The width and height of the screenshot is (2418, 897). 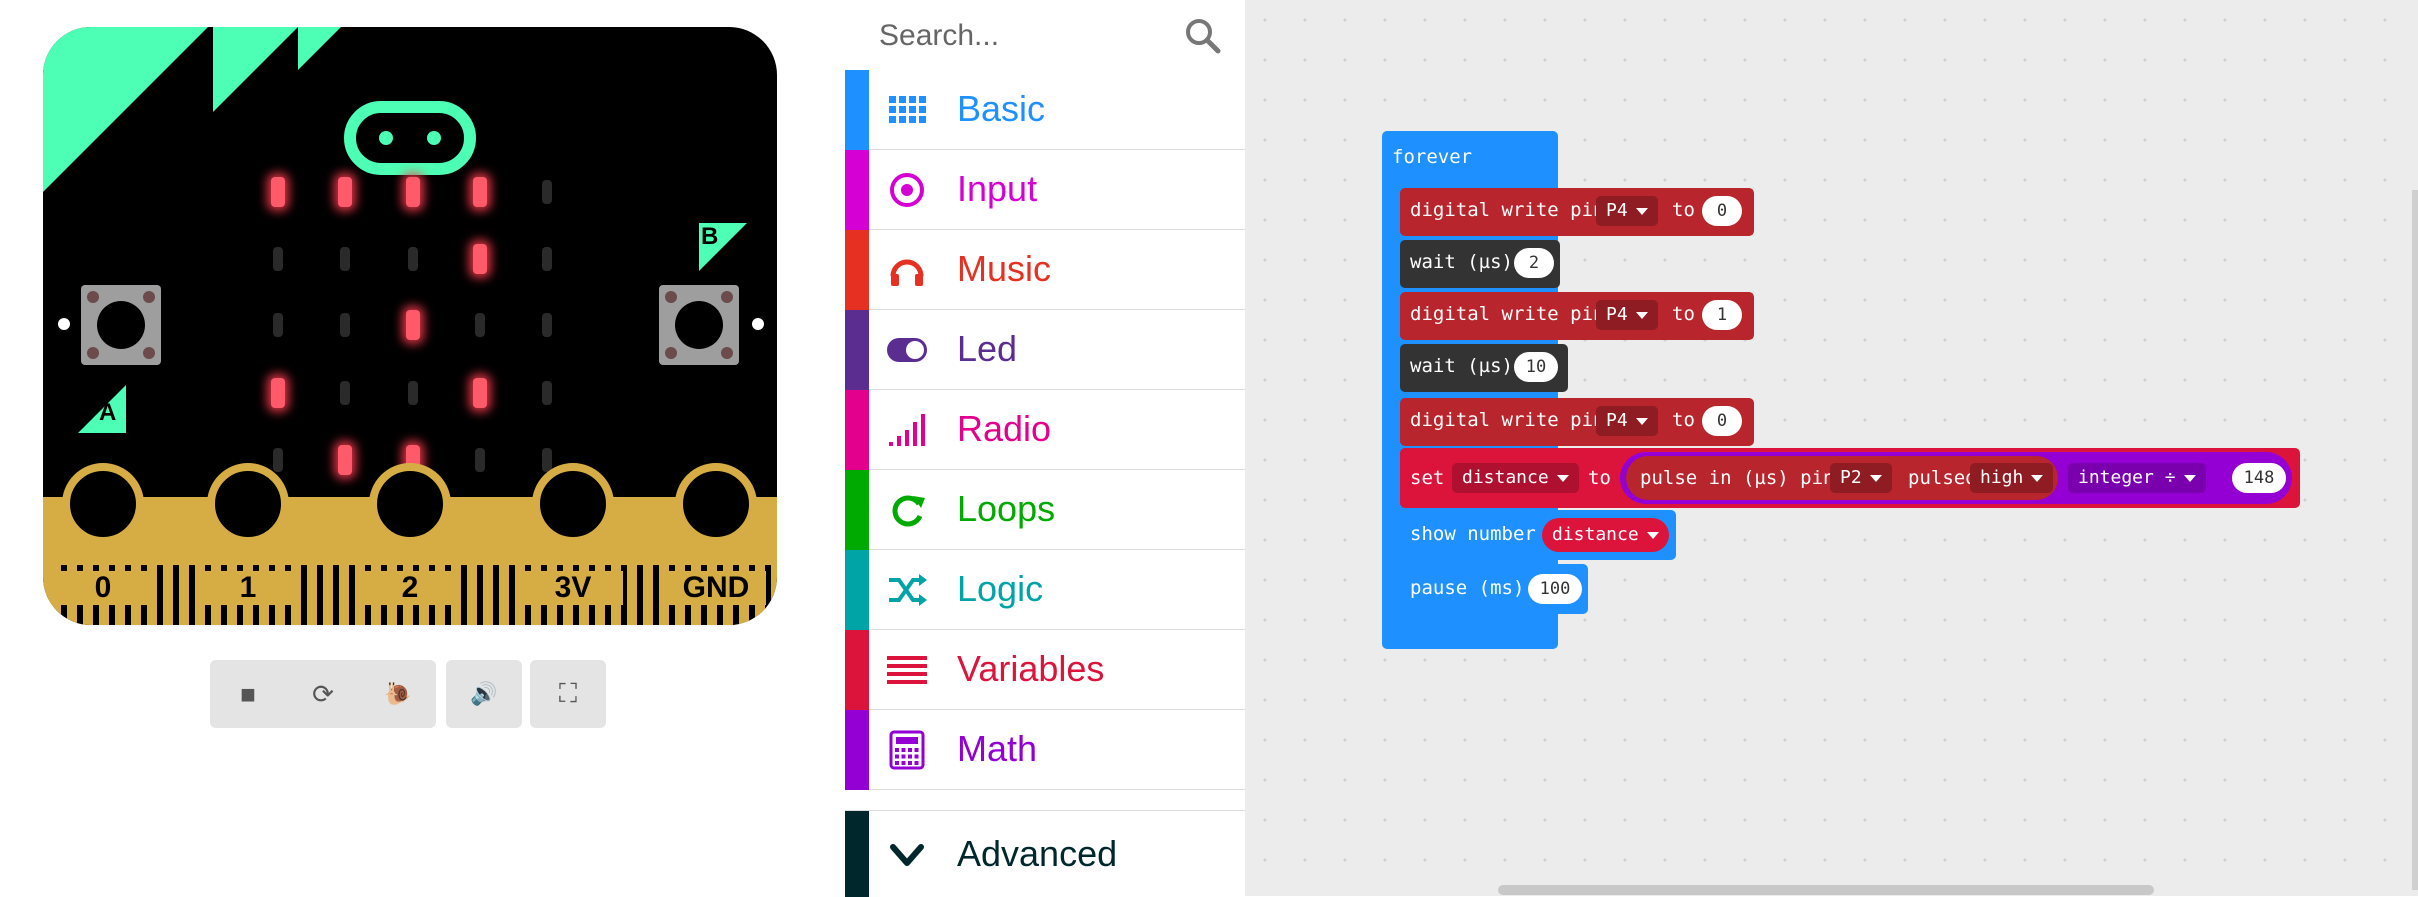 What do you see at coordinates (907, 670) in the screenshot?
I see `list-icon` at bounding box center [907, 670].